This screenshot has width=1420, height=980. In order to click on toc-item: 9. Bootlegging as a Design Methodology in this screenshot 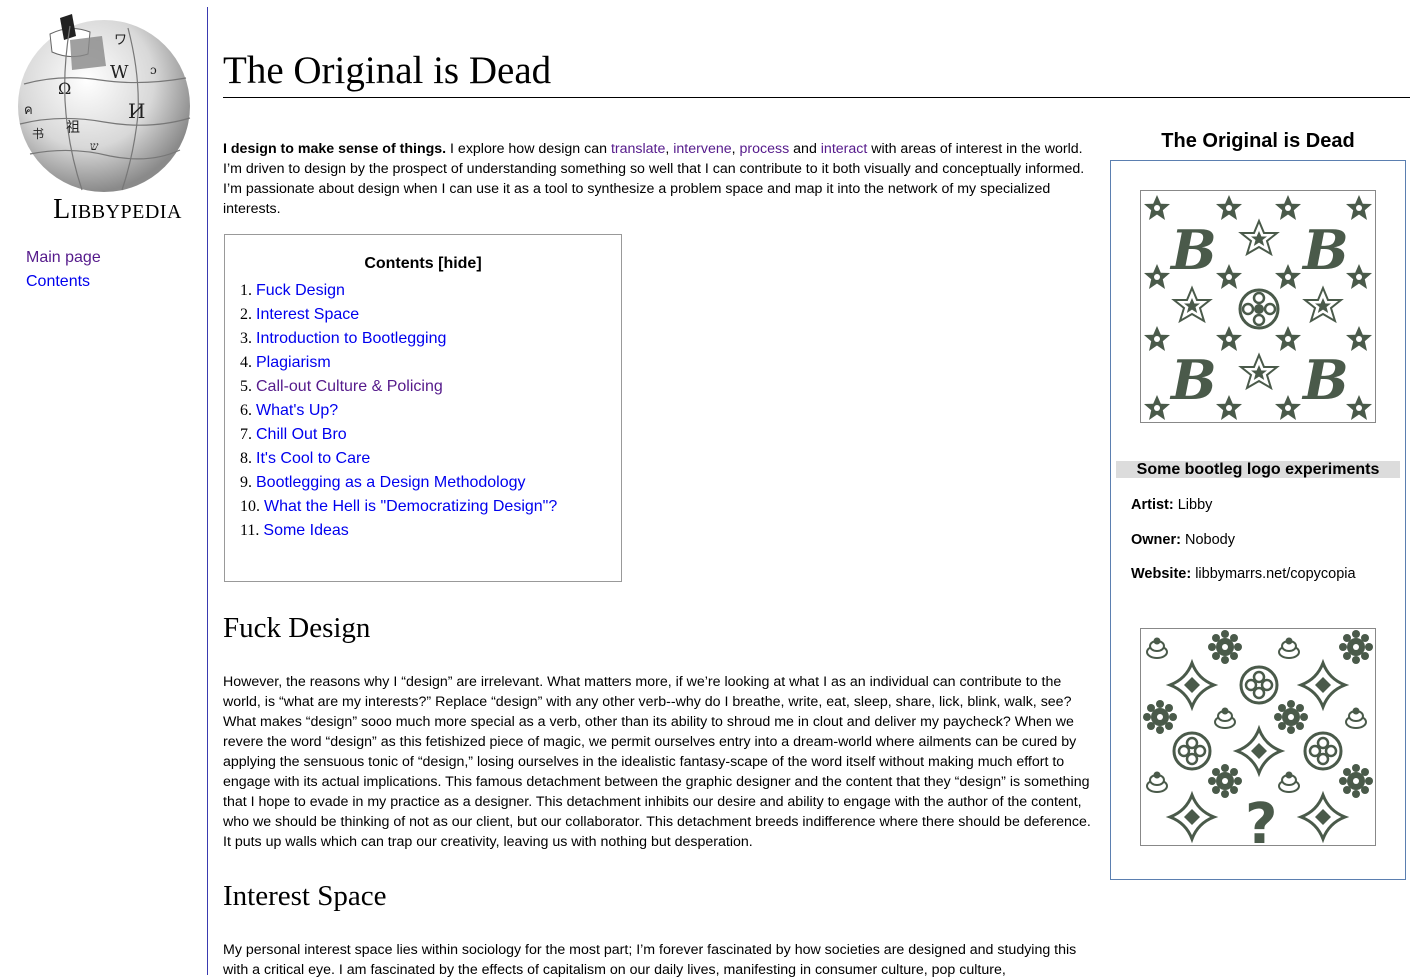, I will do `click(430, 483)`.